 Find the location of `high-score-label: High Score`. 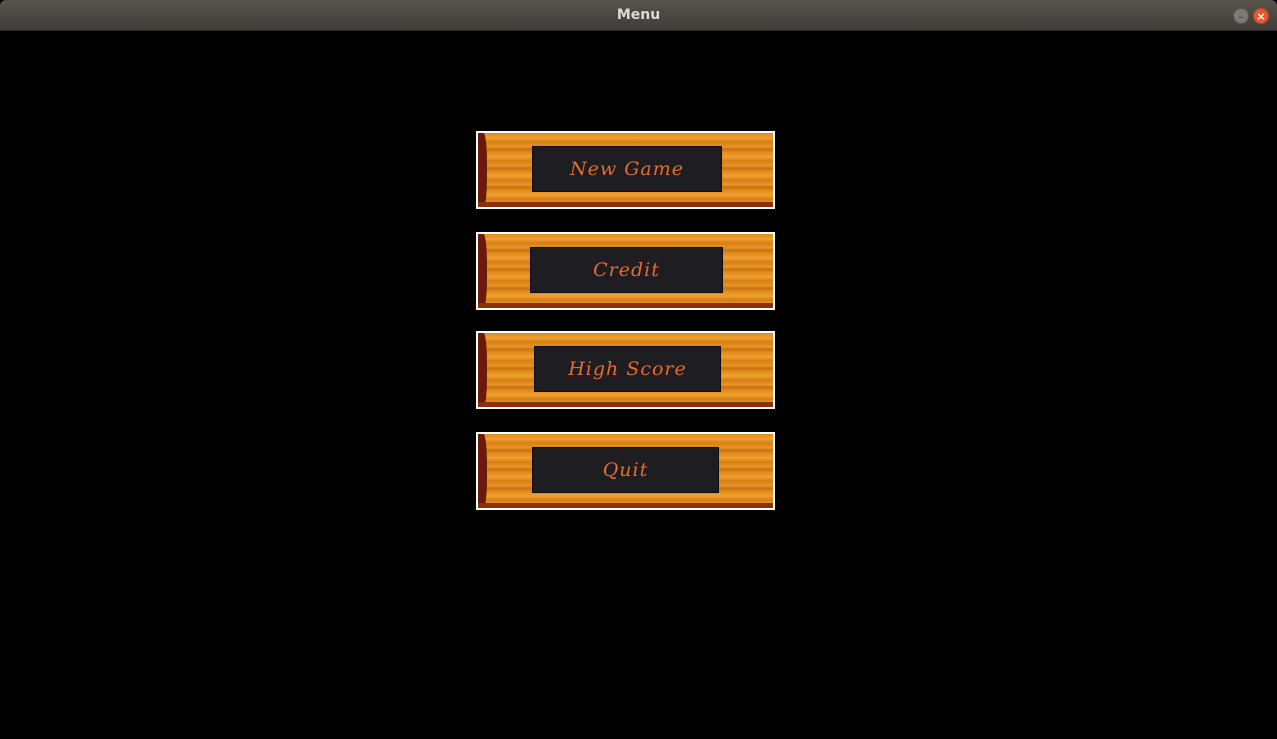

high-score-label: High Score is located at coordinates (627, 369).